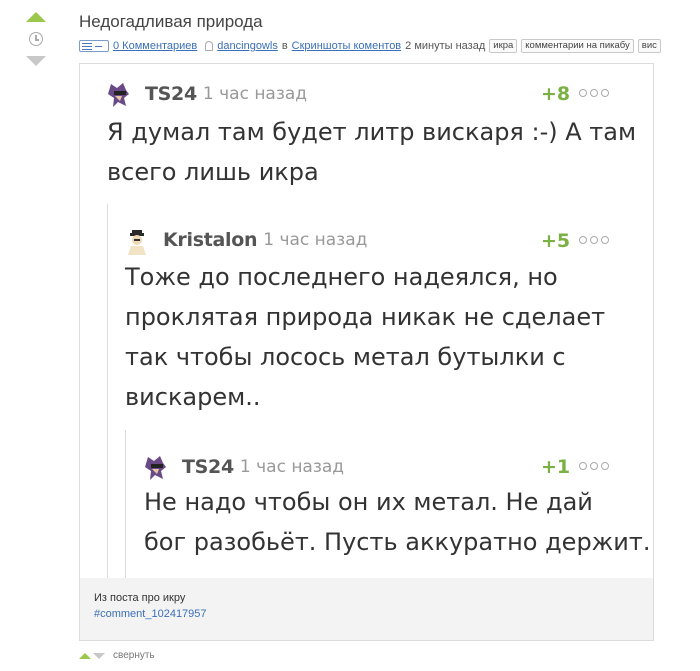 The image size is (700, 671). Describe the element at coordinates (87, 46) in the screenshot. I see `list-icon` at that location.